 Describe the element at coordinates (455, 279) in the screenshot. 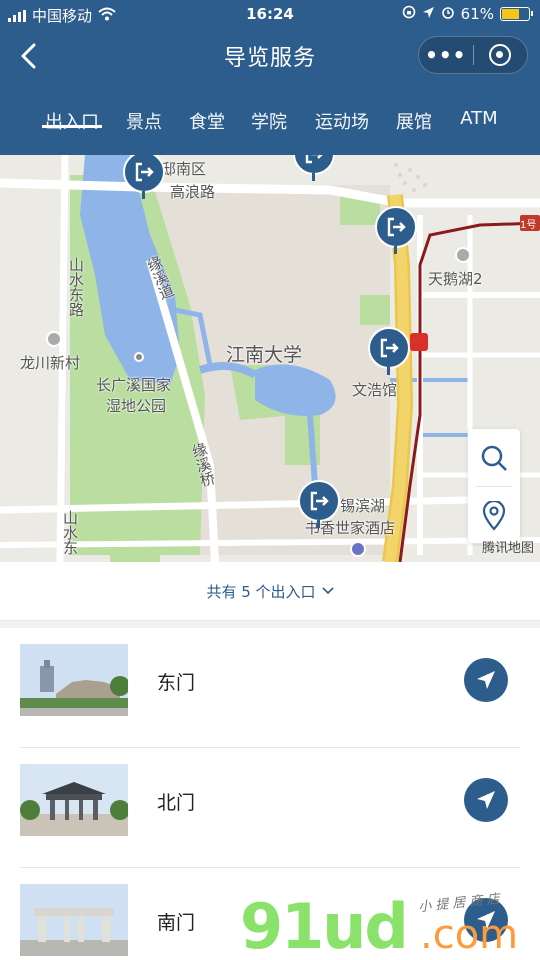

I see `map-label-tiane-lake: 天鹅湖2` at that location.